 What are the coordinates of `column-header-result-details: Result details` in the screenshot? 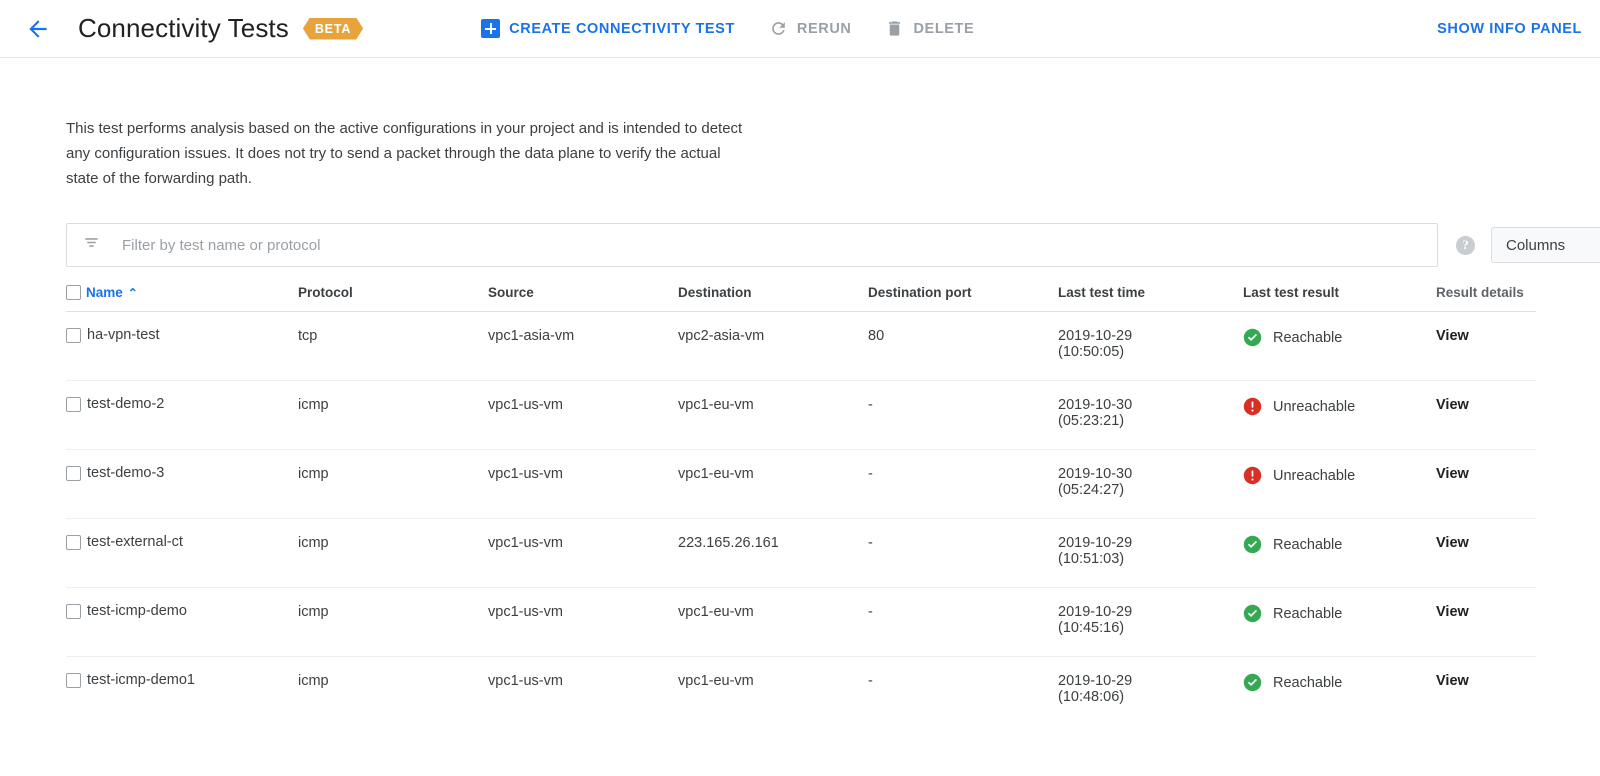 It's located at (1486, 298).